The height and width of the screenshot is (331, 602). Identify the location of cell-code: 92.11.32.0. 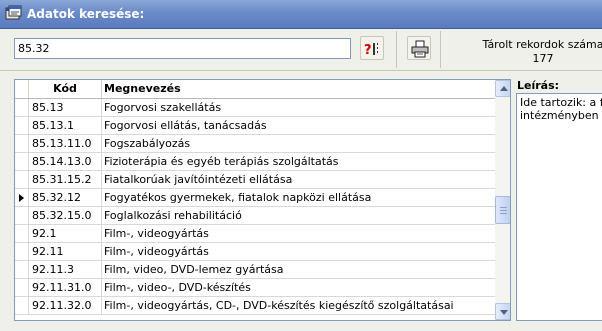
(65, 305).